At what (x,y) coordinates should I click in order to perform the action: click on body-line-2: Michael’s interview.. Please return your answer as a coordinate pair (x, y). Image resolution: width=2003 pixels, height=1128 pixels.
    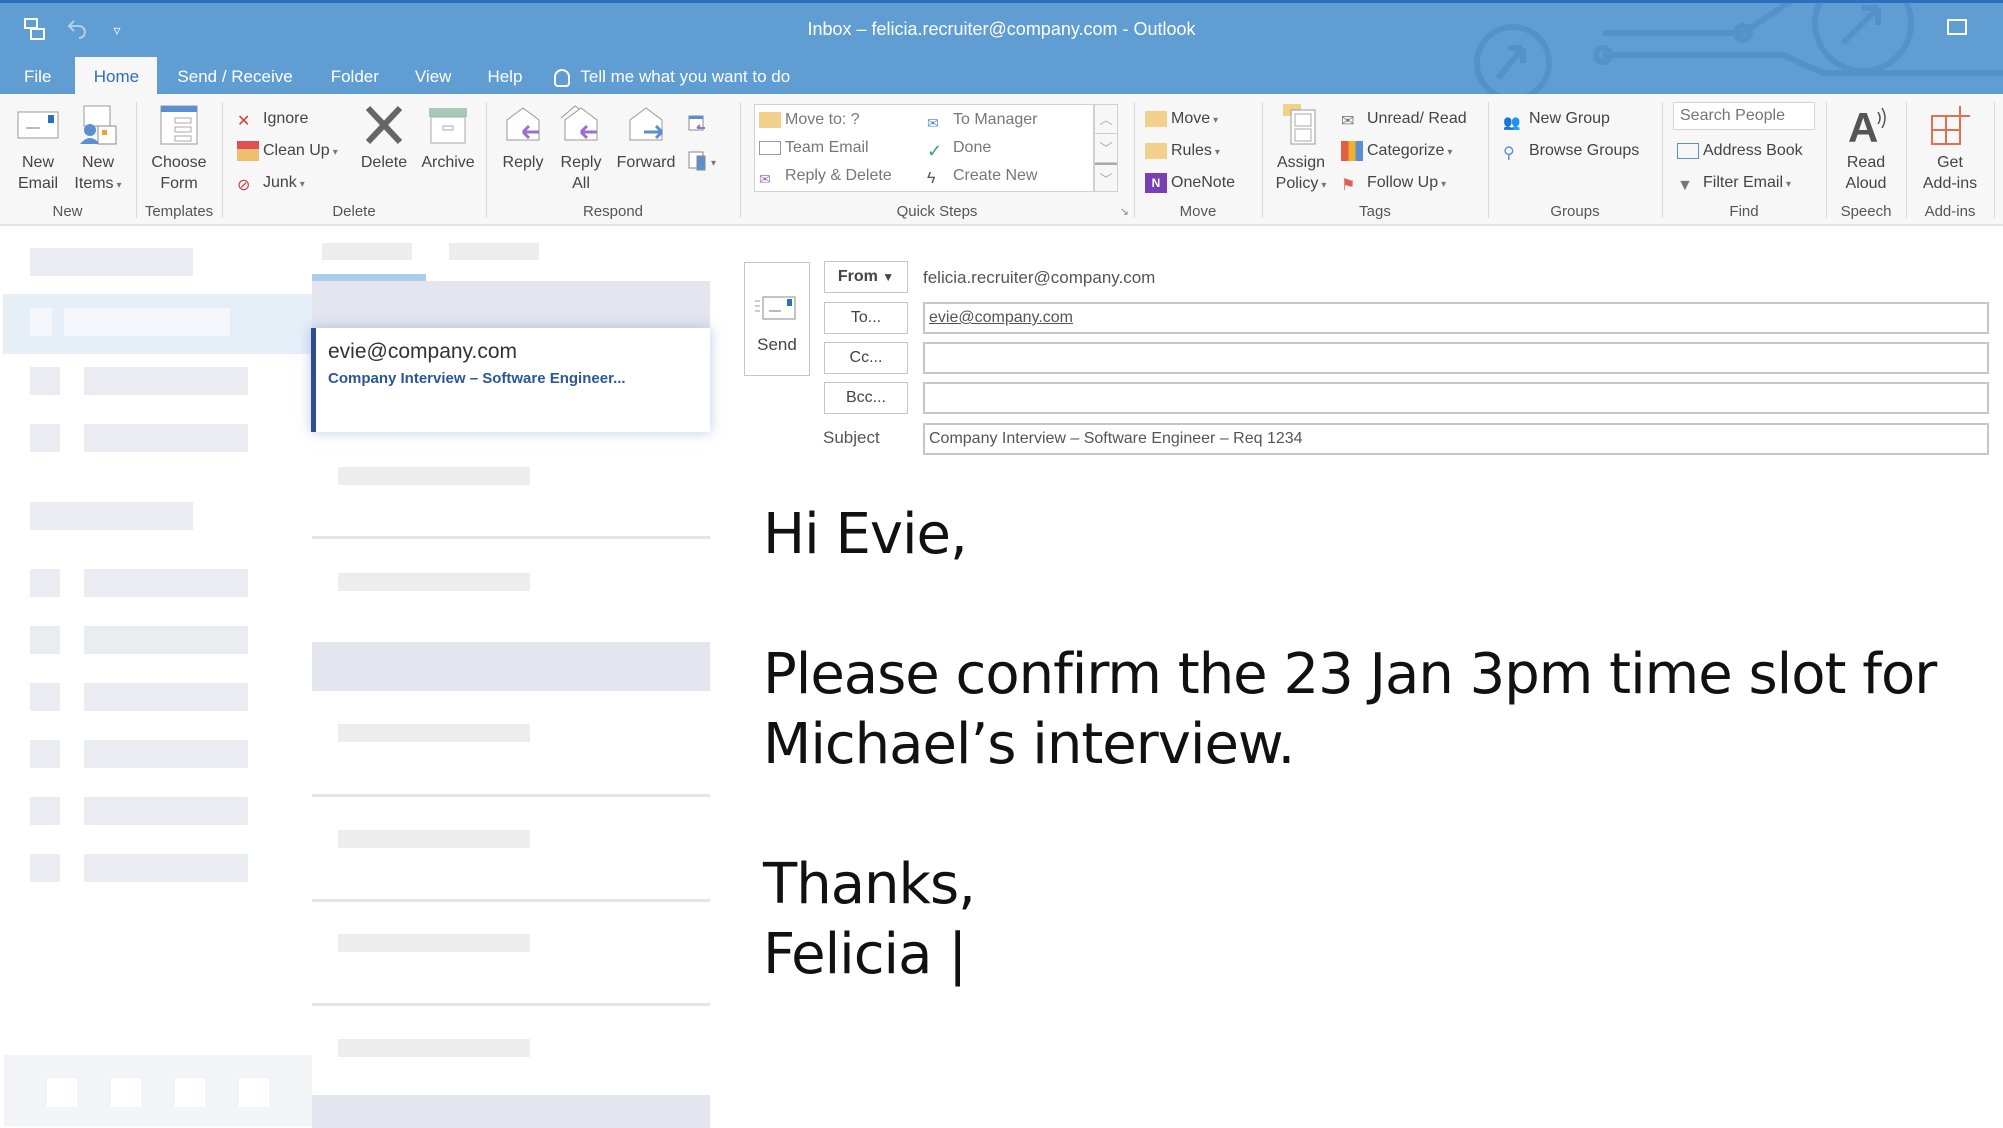
    Looking at the image, I should click on (1029, 744).